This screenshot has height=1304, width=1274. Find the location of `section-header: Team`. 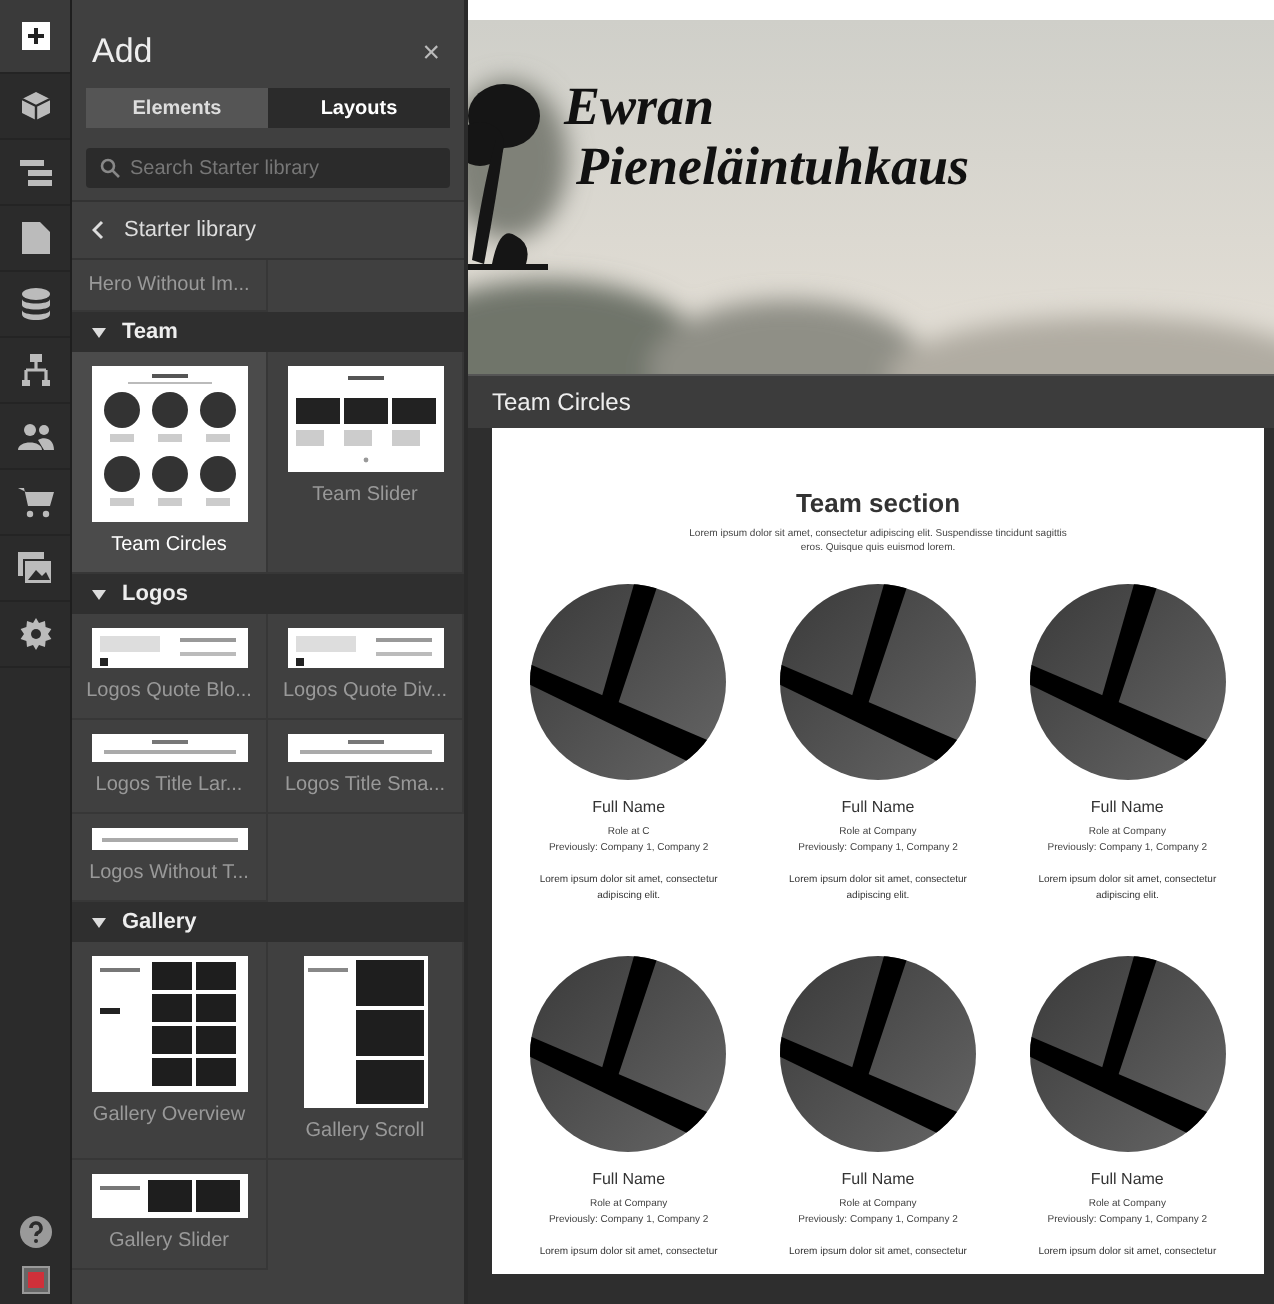

section-header: Team is located at coordinates (268, 332).